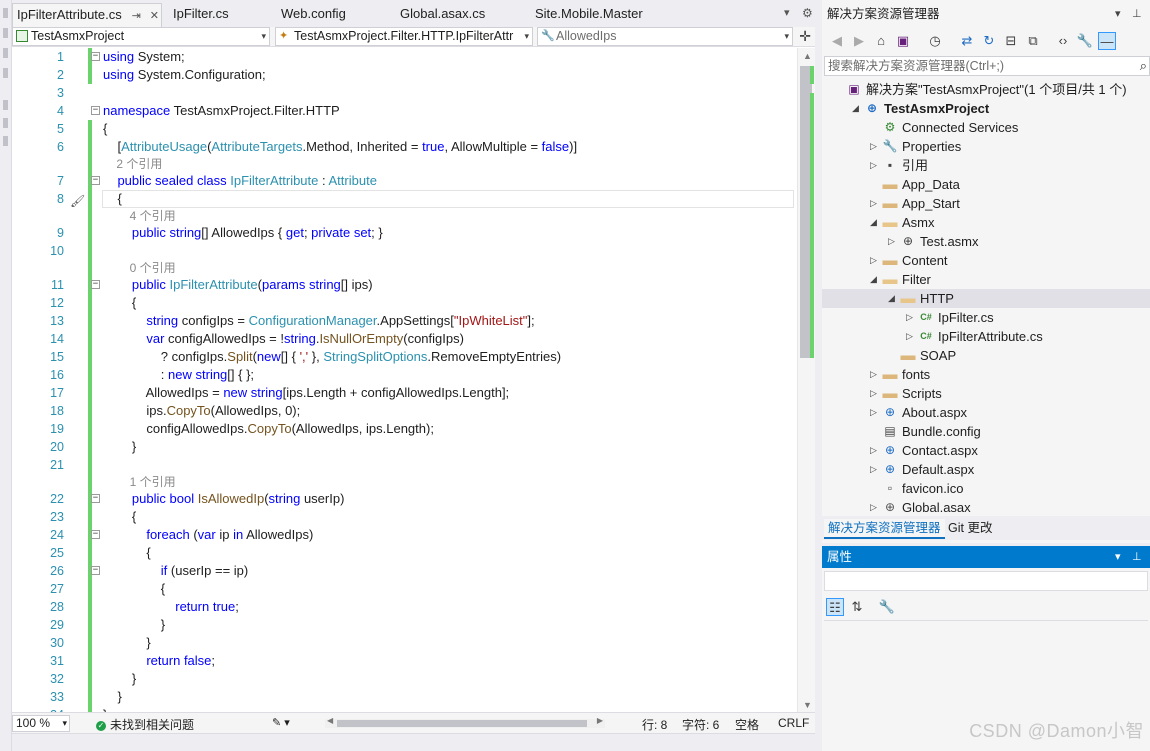 The width and height of the screenshot is (1150, 751). I want to click on tree-node: ▷ ⊕ About.aspx, so click(986, 412).